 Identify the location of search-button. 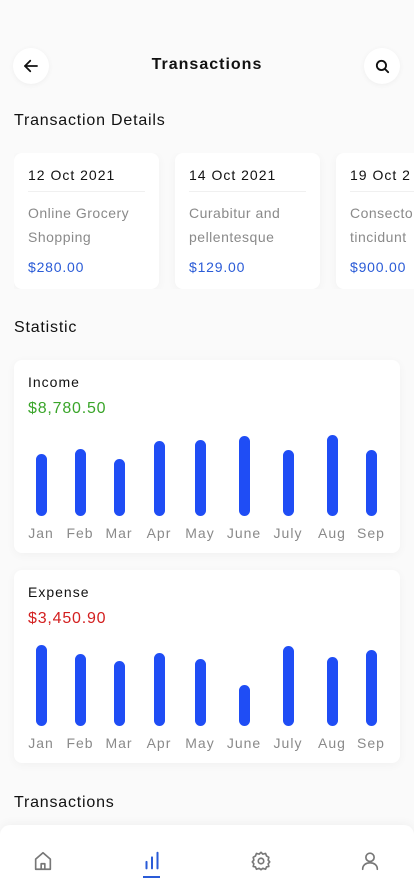
(382, 66).